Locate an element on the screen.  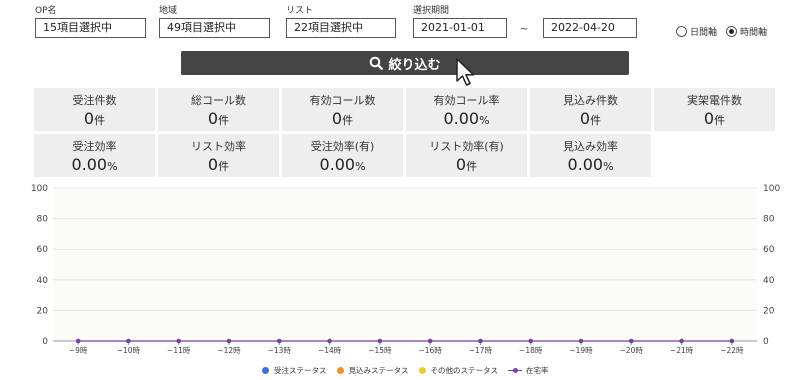
legend-item-home-rate: 在宅率 is located at coordinates (528, 370).